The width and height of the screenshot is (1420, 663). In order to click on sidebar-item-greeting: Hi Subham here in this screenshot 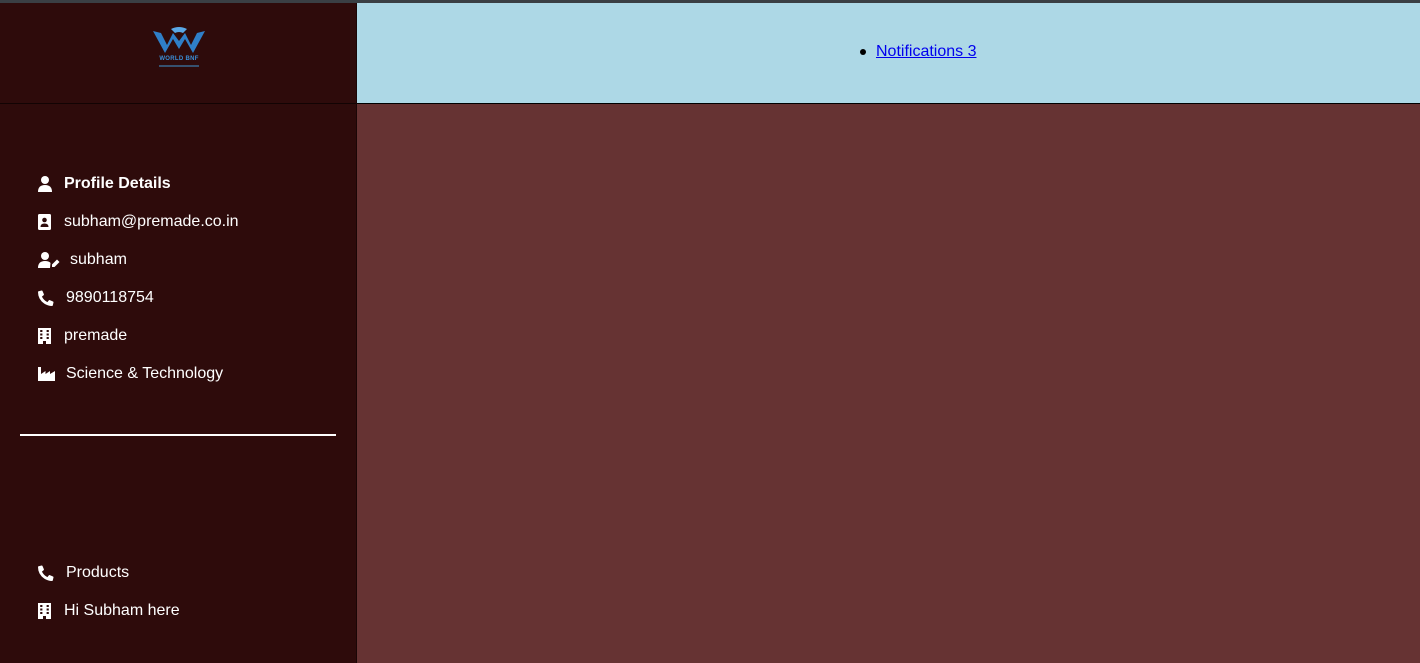, I will do `click(109, 611)`.